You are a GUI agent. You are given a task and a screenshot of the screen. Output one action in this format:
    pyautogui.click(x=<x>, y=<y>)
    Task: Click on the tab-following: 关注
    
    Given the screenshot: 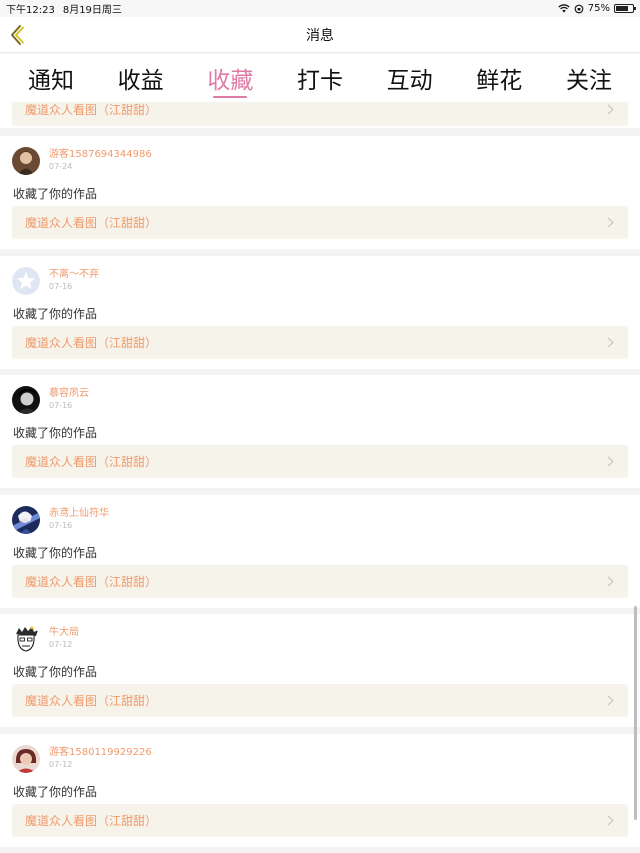 What is the action you would take?
    pyautogui.click(x=589, y=78)
    